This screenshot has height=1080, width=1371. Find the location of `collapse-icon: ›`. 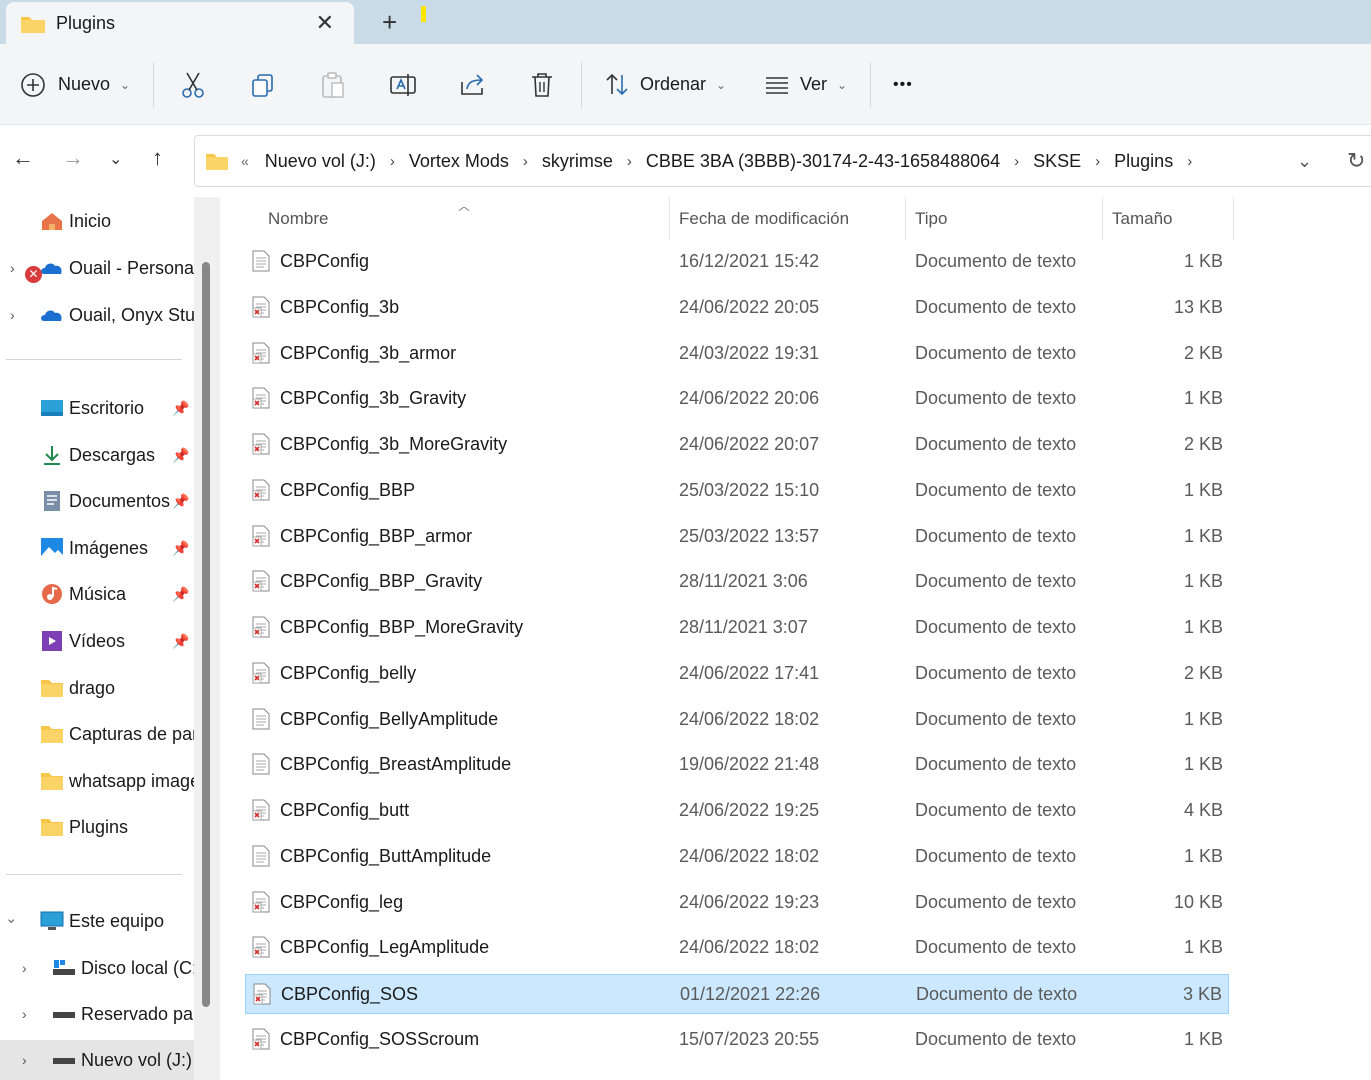

collapse-icon: › is located at coordinates (12, 921).